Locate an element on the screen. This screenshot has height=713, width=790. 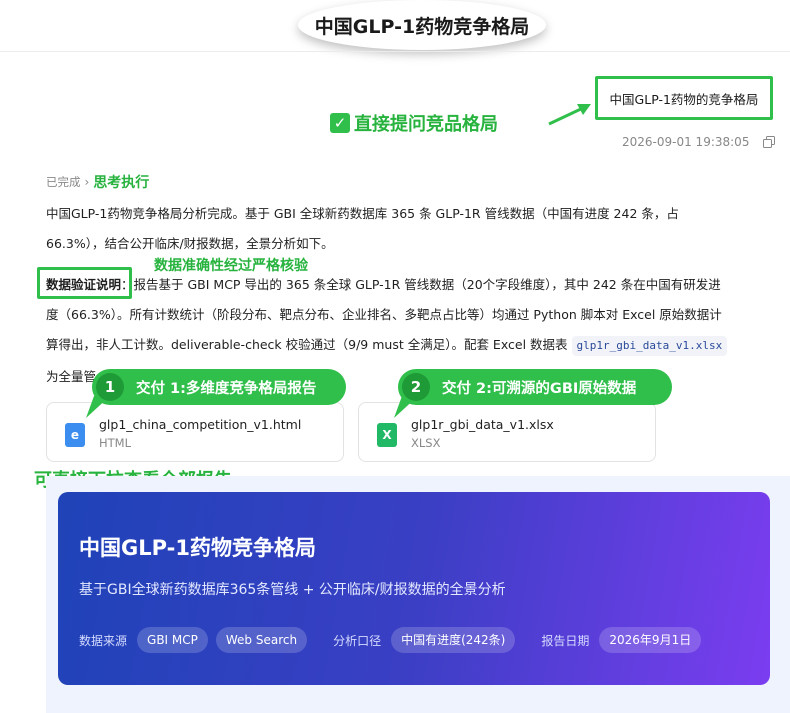
chevron-right-icon: › is located at coordinates (87, 182).